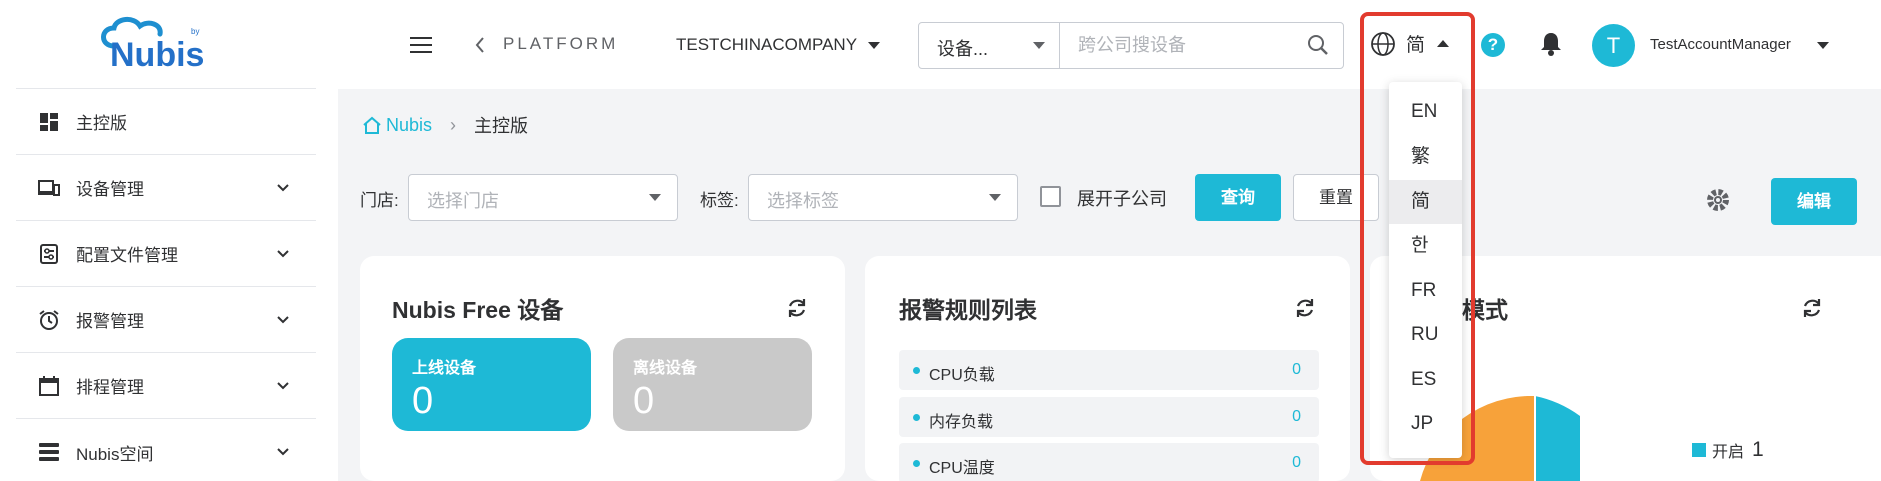 This screenshot has width=1881, height=481. What do you see at coordinates (110, 321) in the screenshot?
I see `sidebar-item-label: 报警管理` at bounding box center [110, 321].